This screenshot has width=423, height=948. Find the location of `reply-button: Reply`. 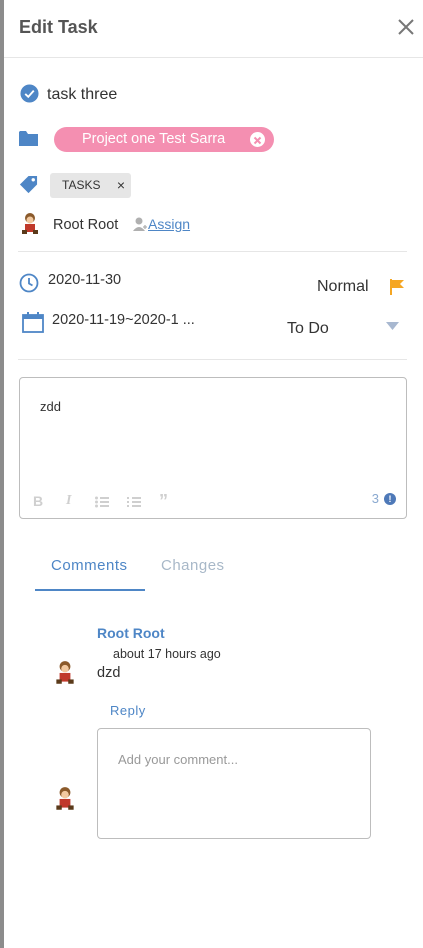

reply-button: Reply is located at coordinates (128, 710).